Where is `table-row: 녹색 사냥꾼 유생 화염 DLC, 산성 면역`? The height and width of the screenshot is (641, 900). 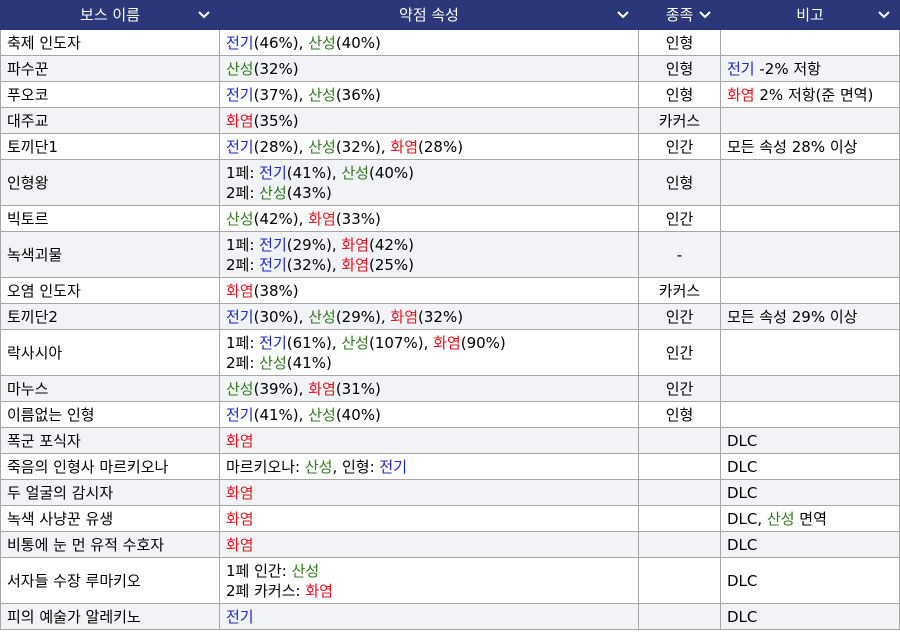
table-row: 녹색 사냥꾼 유생 화염 DLC, 산성 면역 is located at coordinates (450, 518).